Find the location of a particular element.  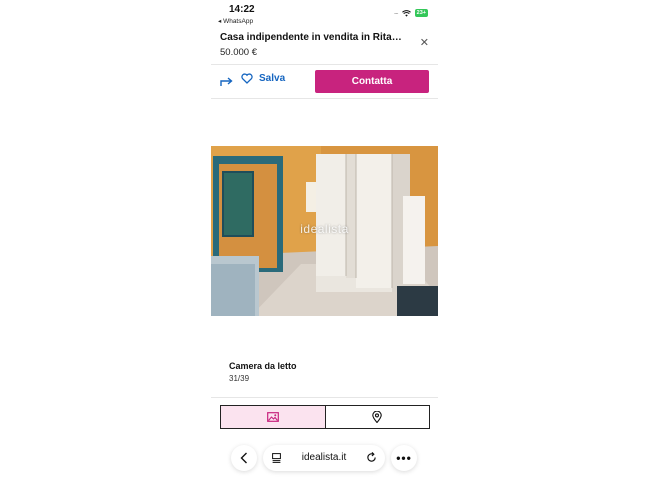

back-to-whatsapp: ◂ WhatsApp is located at coordinates (235, 21).